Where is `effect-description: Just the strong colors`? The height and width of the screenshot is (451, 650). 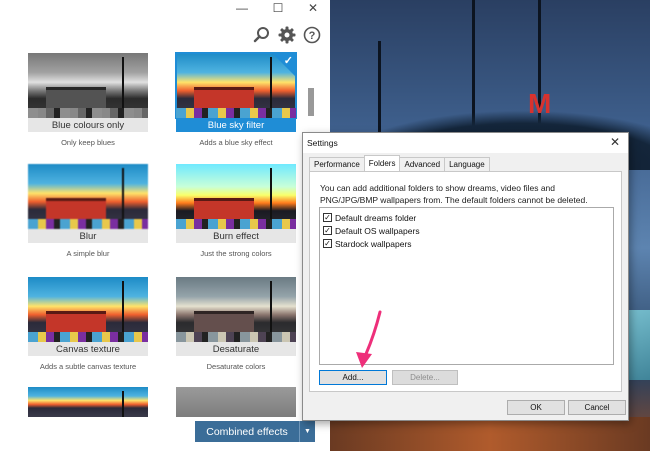
effect-description: Just the strong colors is located at coordinates (236, 253).